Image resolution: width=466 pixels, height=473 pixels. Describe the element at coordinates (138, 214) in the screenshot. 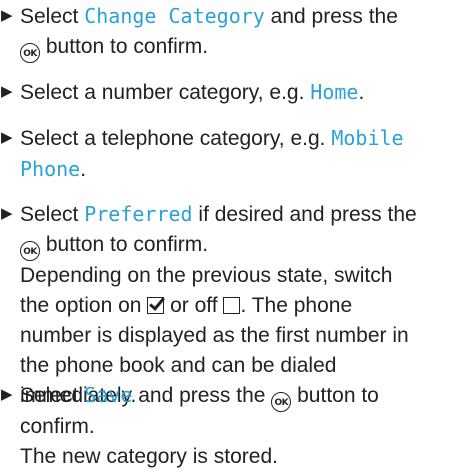

I see `menu-item-preferred: Preferred` at that location.